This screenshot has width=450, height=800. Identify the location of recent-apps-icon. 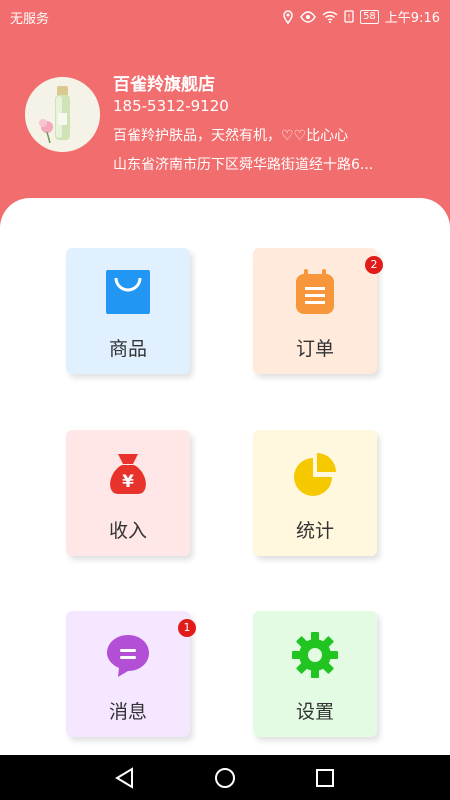
(325, 778).